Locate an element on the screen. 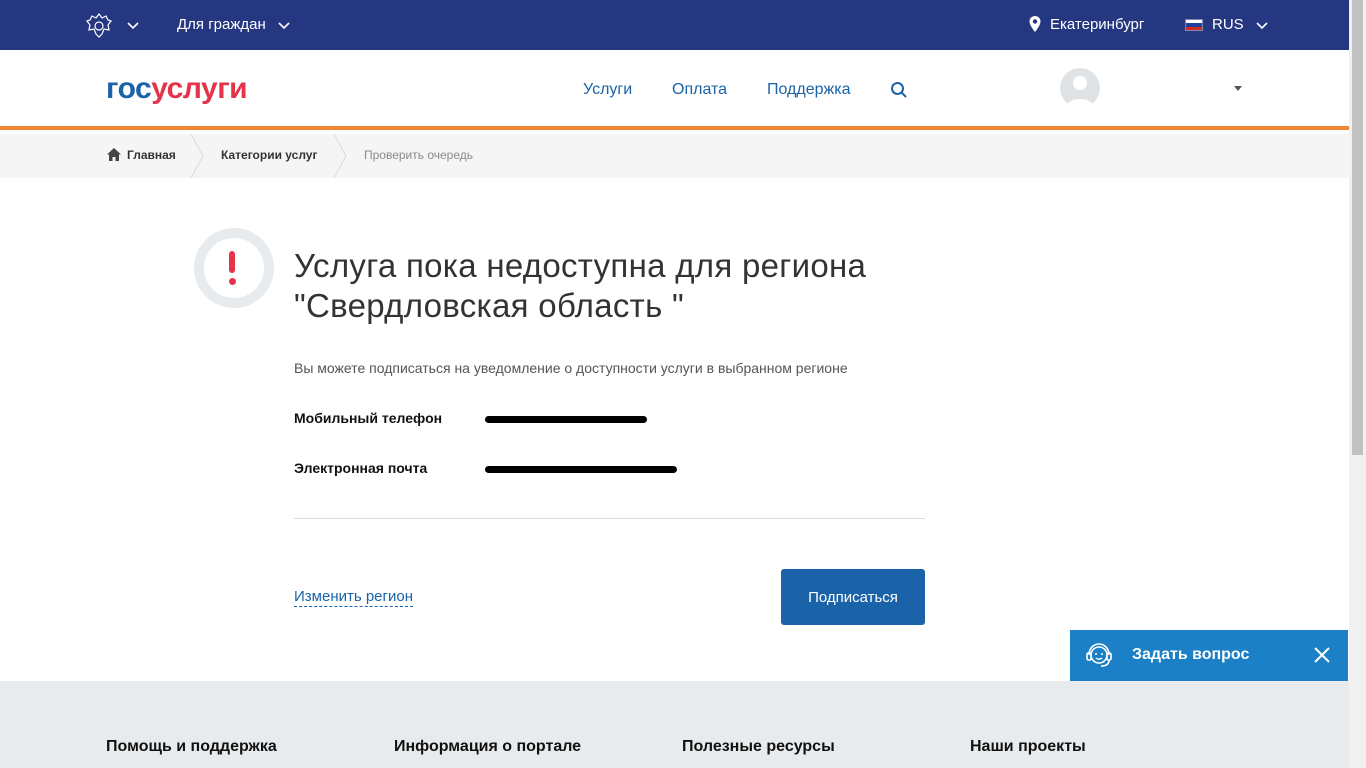 This screenshot has width=1366, height=768. logo-uslugi: услуги is located at coordinates (199, 88).